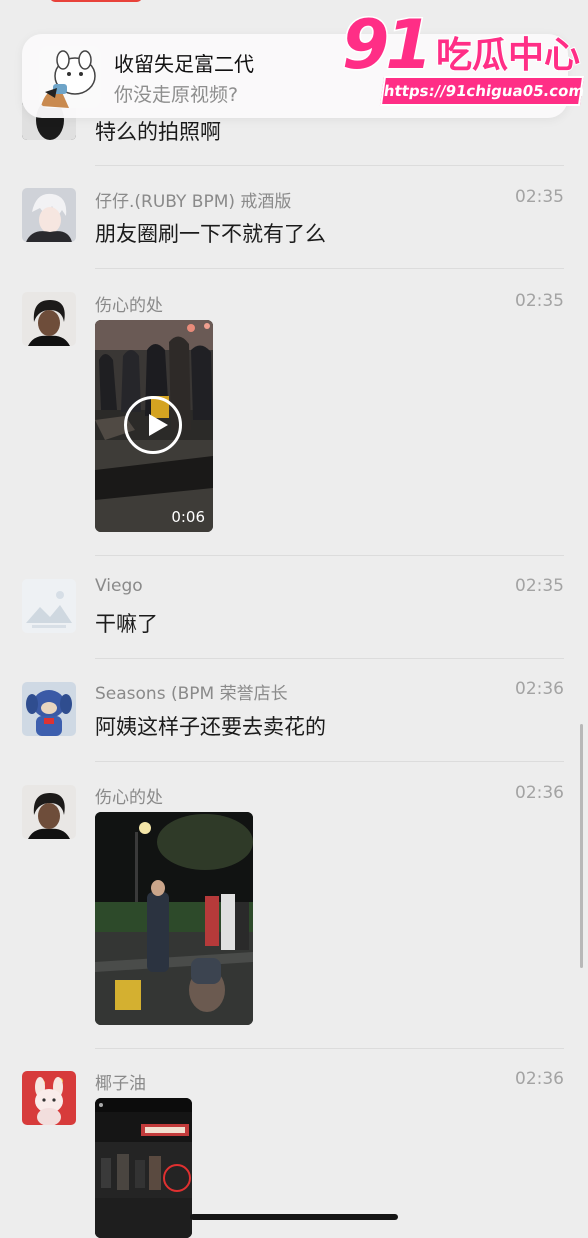  Describe the element at coordinates (210, 234) in the screenshot. I see `message-text: 朋友圈刷一下不就有了么` at that location.